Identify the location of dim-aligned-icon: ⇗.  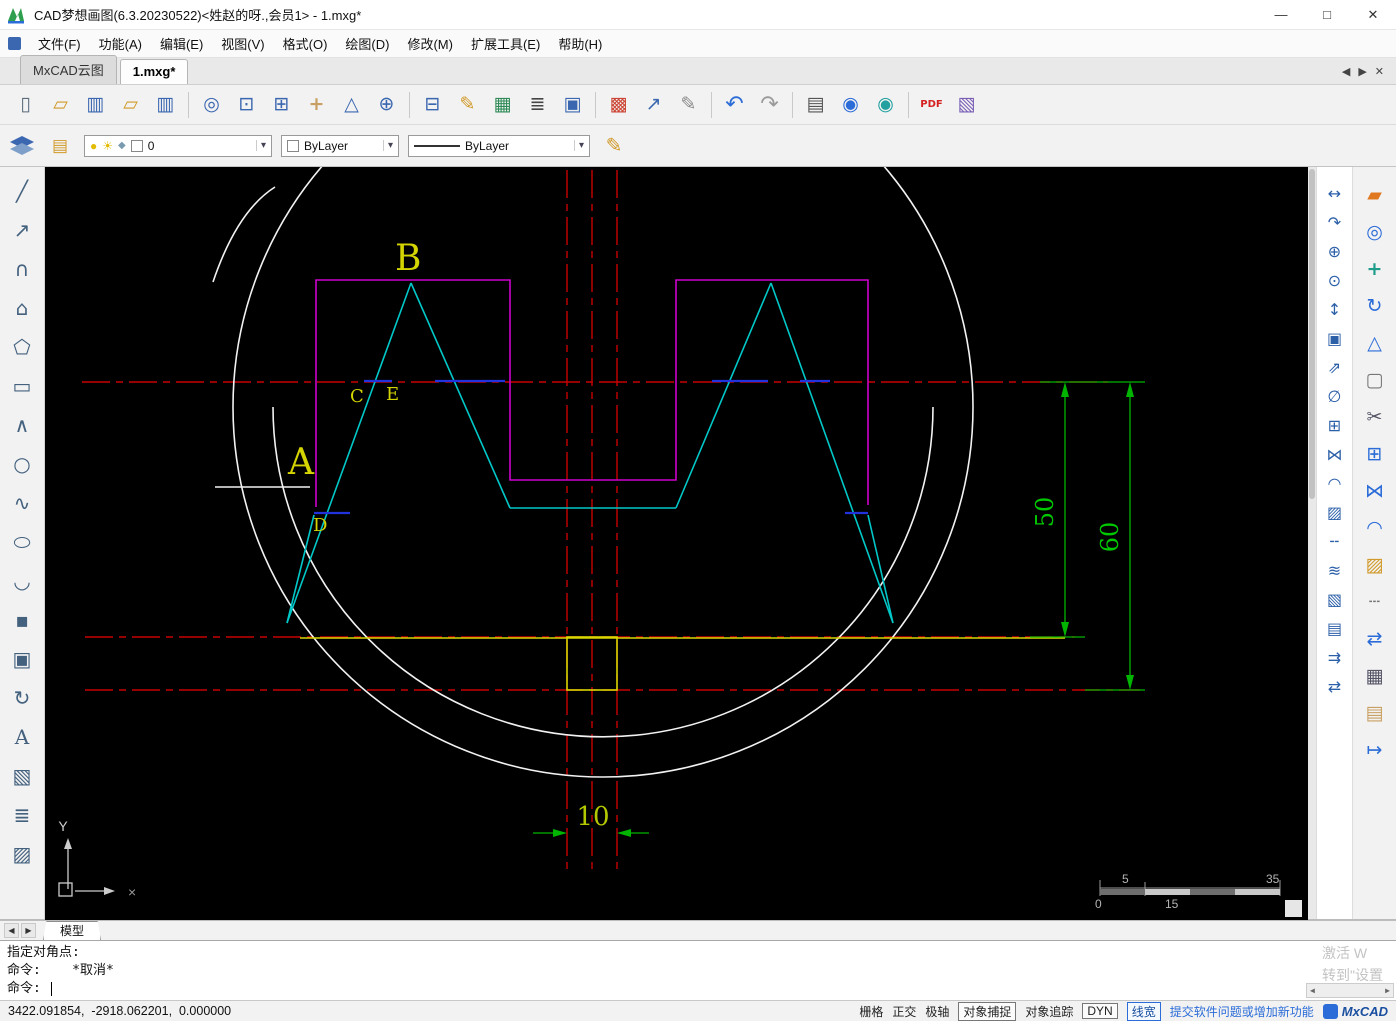
(1335, 367).